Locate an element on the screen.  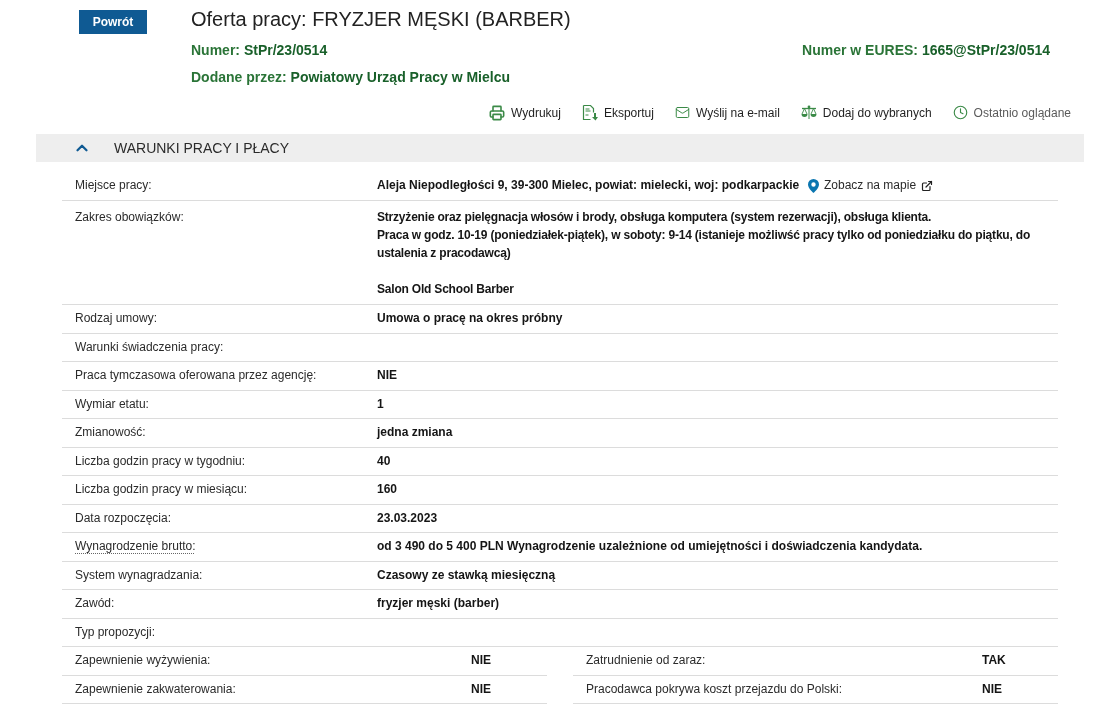
field-label: Miejsce pracy: is located at coordinates (113, 185).